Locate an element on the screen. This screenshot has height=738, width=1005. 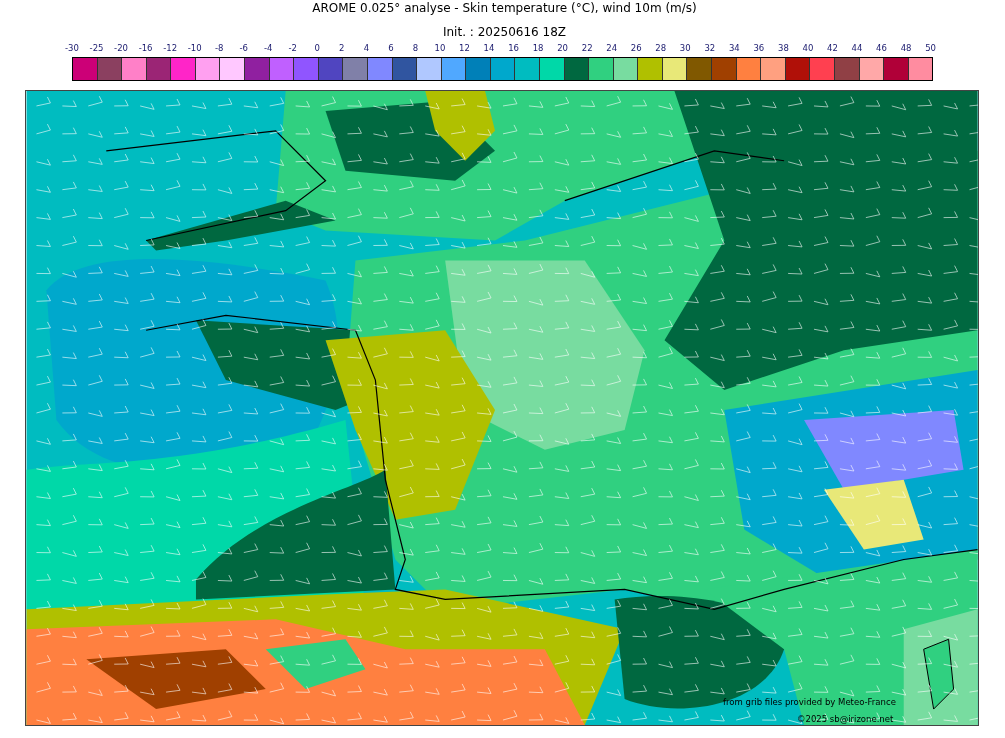
scale-tick-label: 48 is located at coordinates (906, 48).